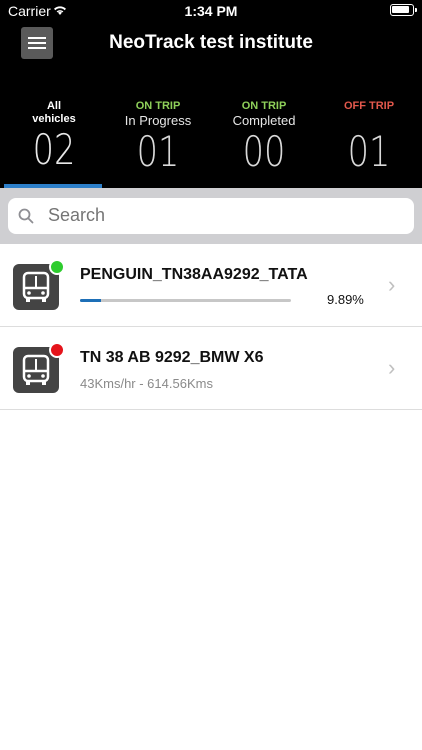  What do you see at coordinates (264, 151) in the screenshot?
I see `tab-count: 00` at bounding box center [264, 151].